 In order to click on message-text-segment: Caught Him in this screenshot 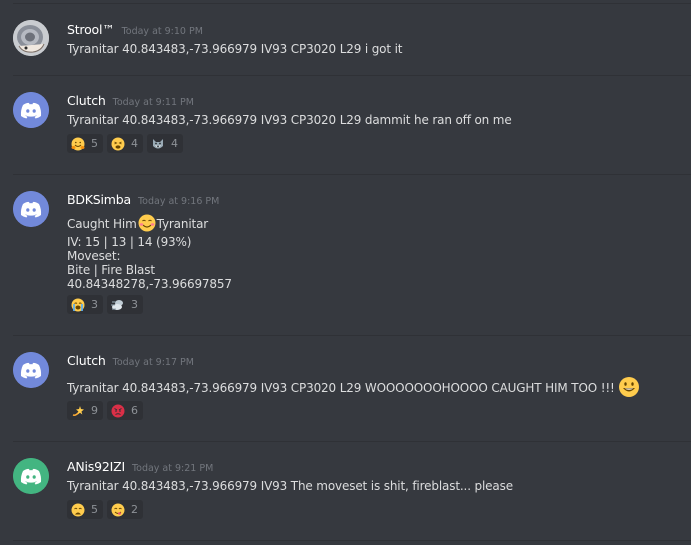, I will do `click(102, 224)`.